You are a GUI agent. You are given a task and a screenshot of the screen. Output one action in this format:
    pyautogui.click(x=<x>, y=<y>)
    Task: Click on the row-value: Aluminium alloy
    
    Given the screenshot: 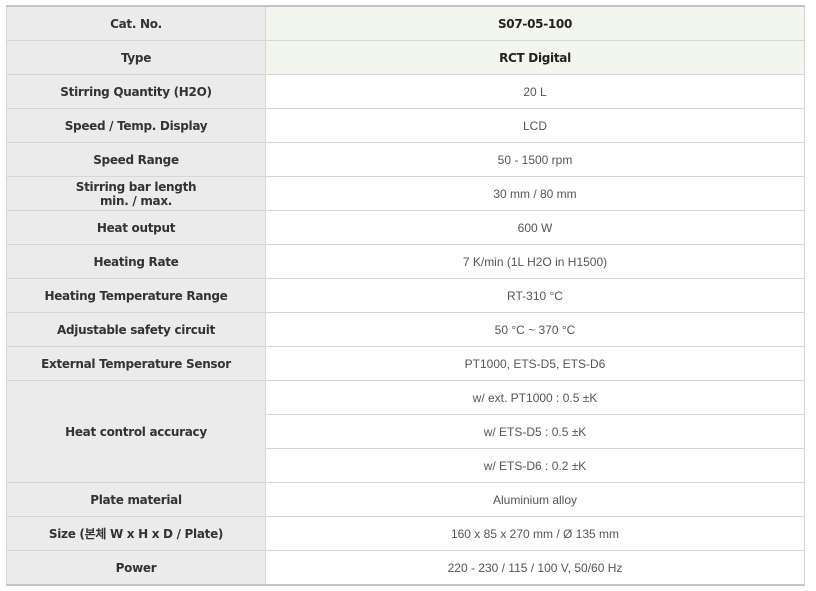 What is the action you would take?
    pyautogui.click(x=535, y=499)
    